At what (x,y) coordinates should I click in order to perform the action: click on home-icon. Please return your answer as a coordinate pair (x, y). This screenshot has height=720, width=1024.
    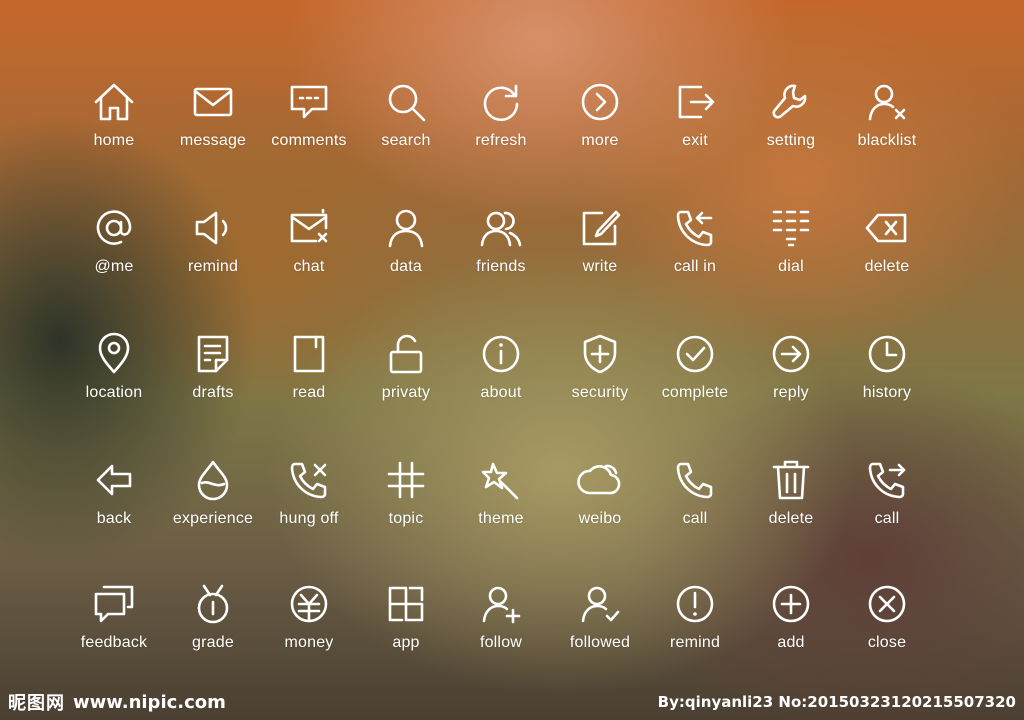
    Looking at the image, I should click on (114, 102).